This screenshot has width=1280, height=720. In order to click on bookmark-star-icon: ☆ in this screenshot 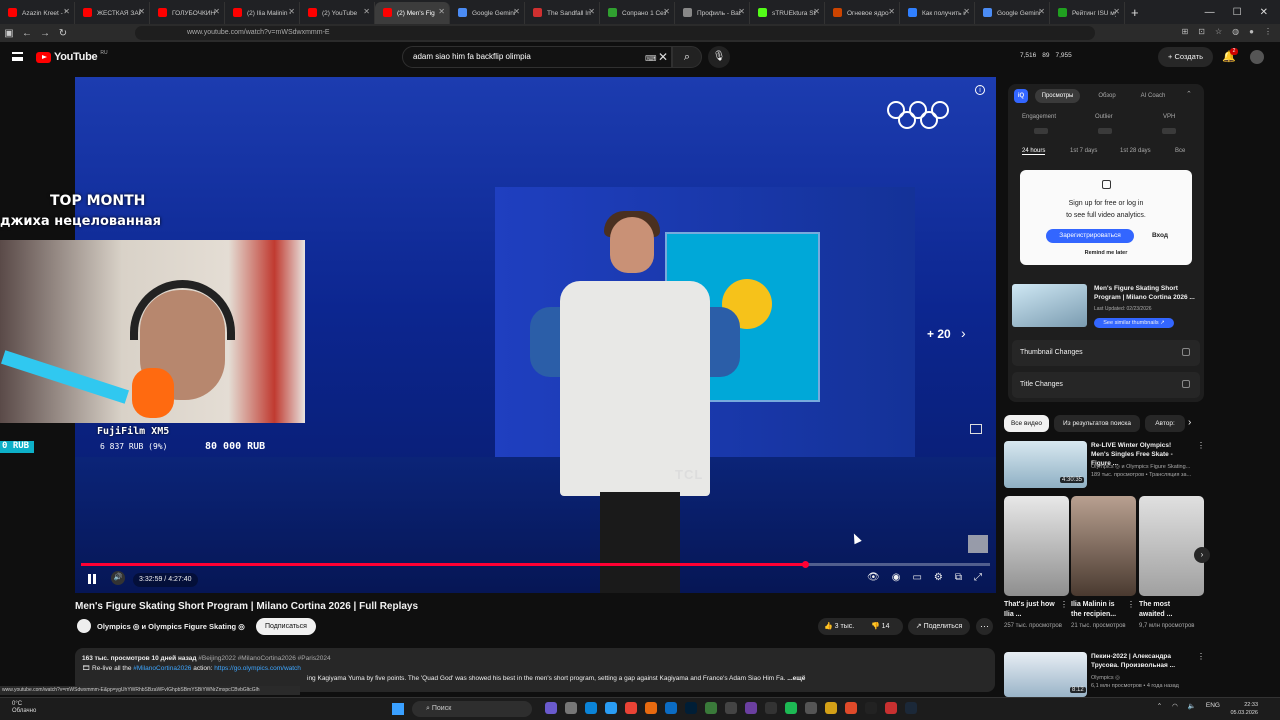, I will do `click(1218, 31)`.